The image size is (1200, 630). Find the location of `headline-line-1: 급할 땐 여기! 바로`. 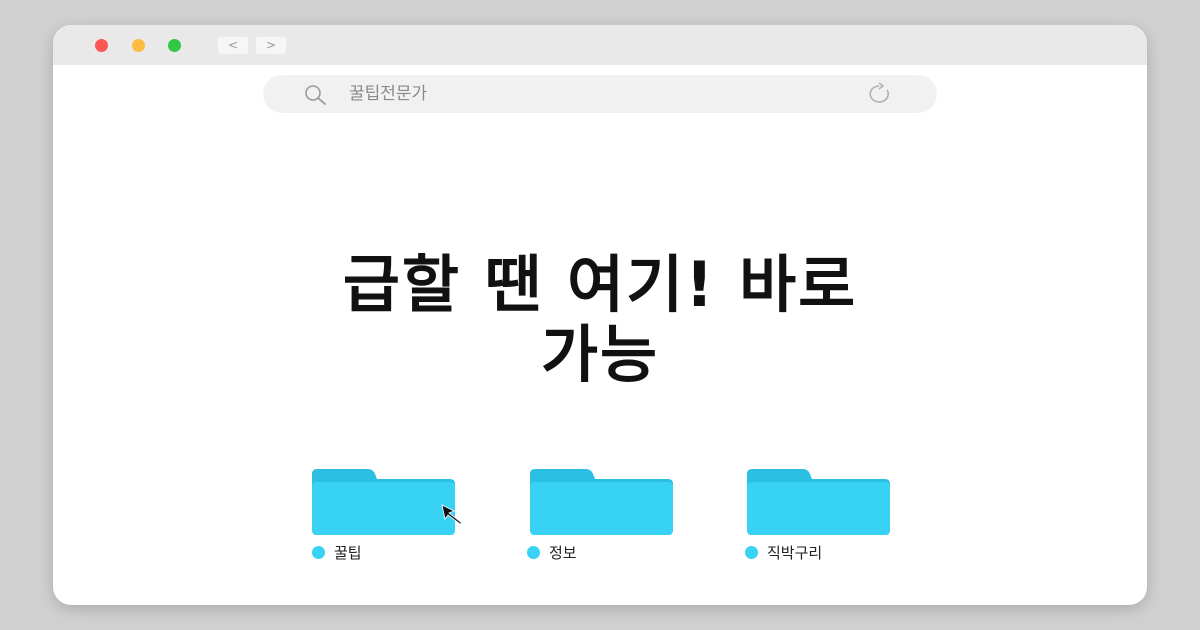

headline-line-1: 급할 땐 여기! 바로 is located at coordinates (600, 284).